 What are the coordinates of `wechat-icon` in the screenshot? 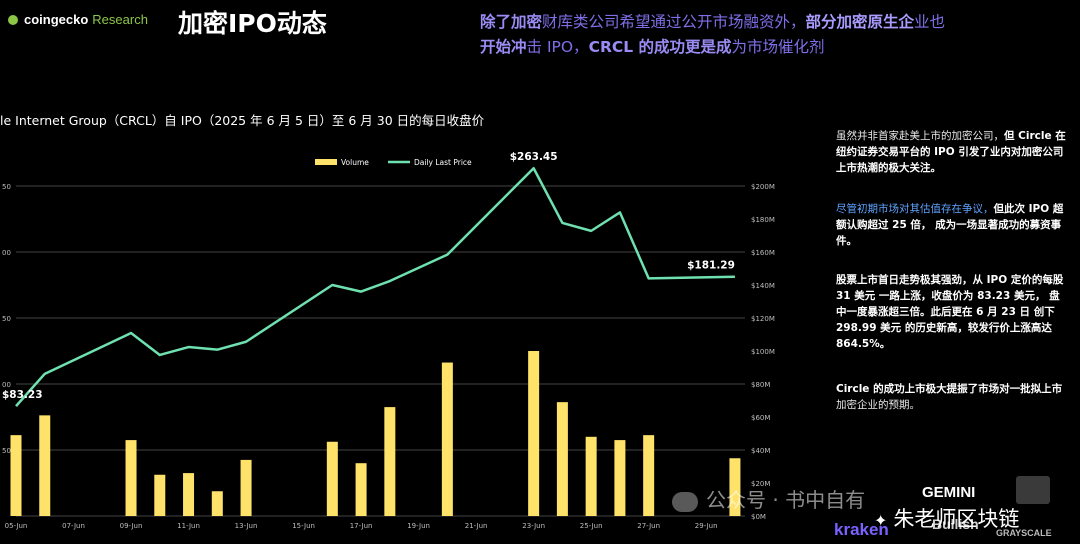 It's located at (685, 501).